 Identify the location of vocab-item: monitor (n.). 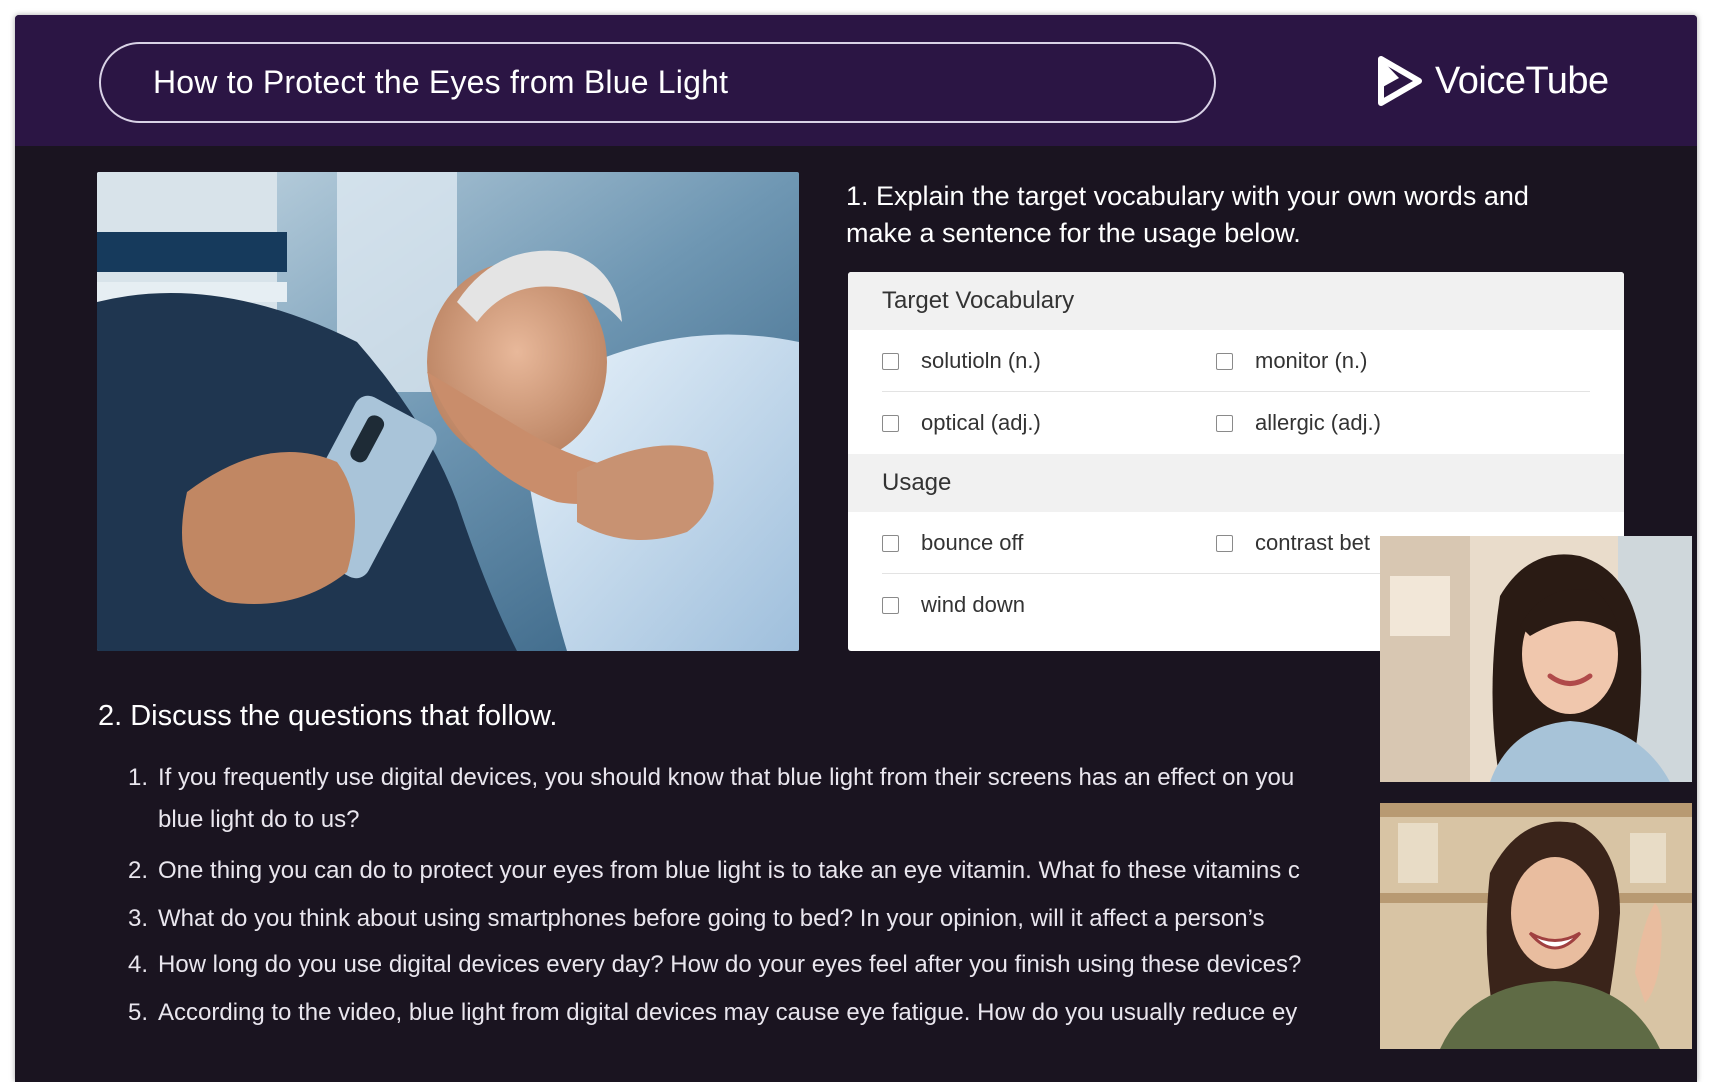
(1291, 361).